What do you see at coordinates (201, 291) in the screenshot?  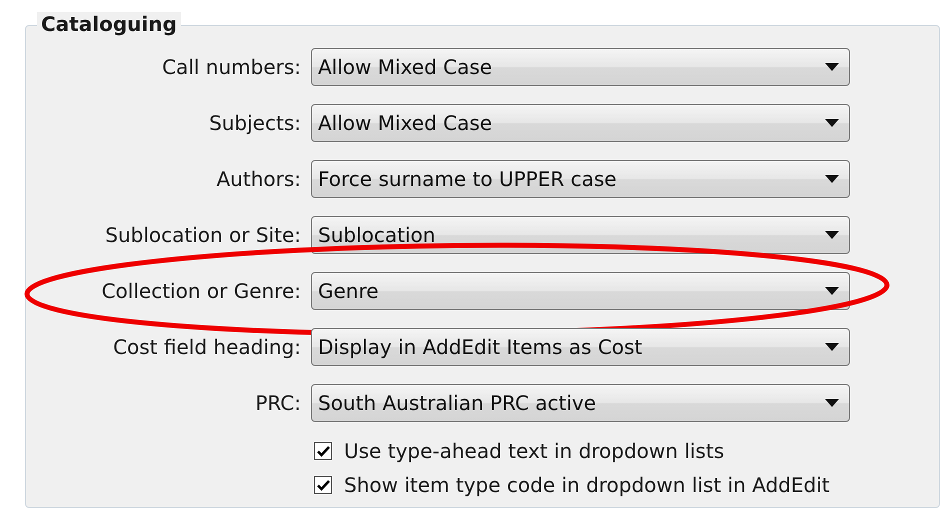 I see `field-label: Collection or Genre:` at bounding box center [201, 291].